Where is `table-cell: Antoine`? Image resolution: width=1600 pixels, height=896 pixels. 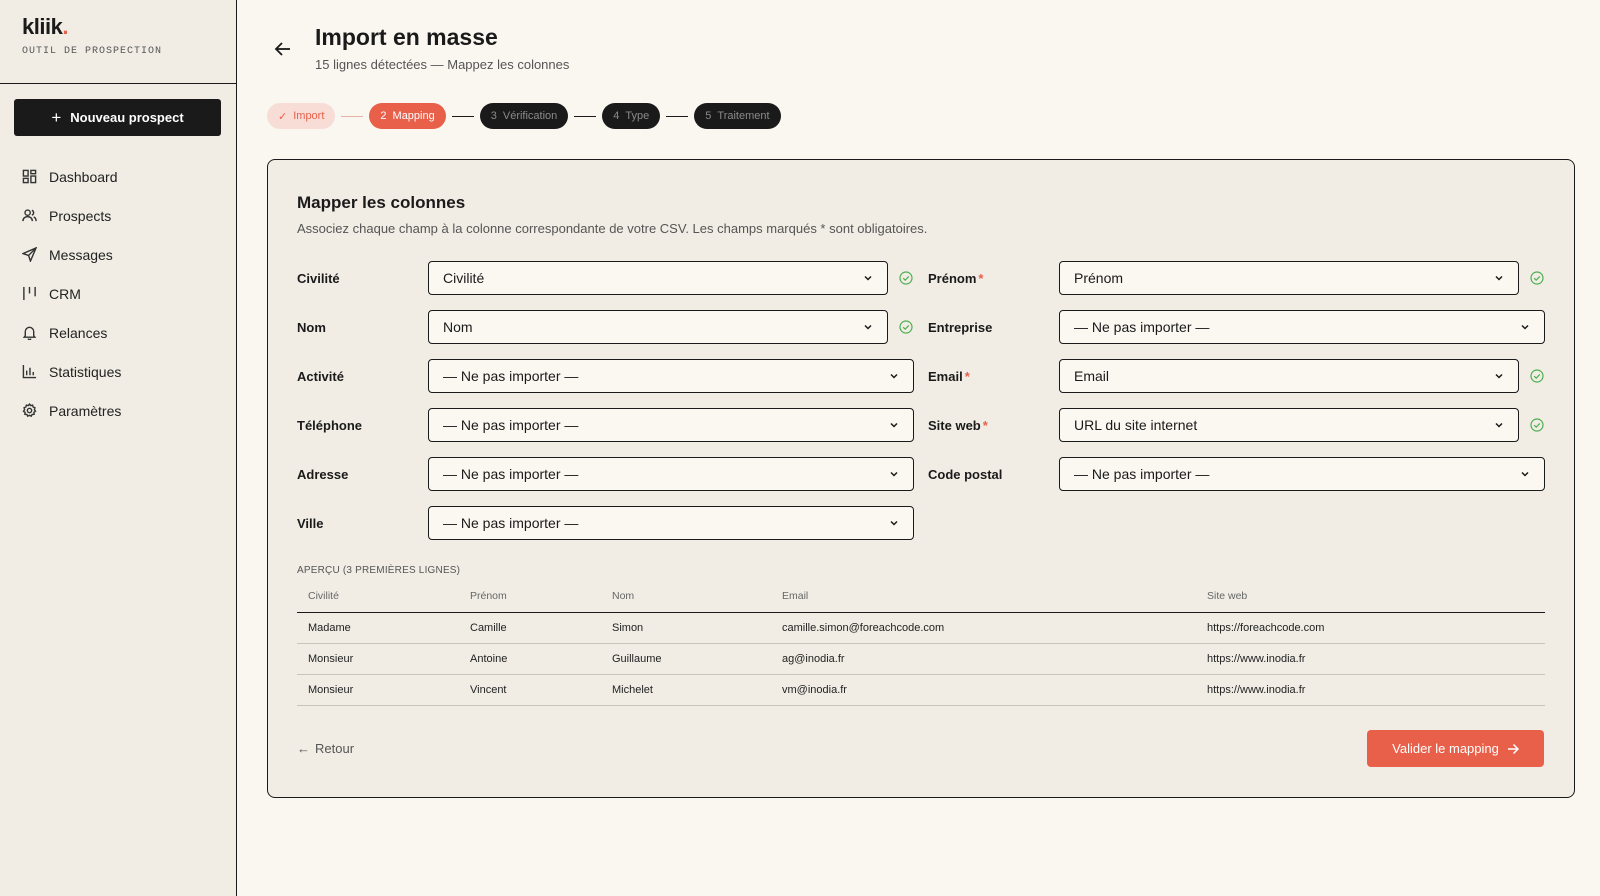 table-cell: Antoine is located at coordinates (530, 659).